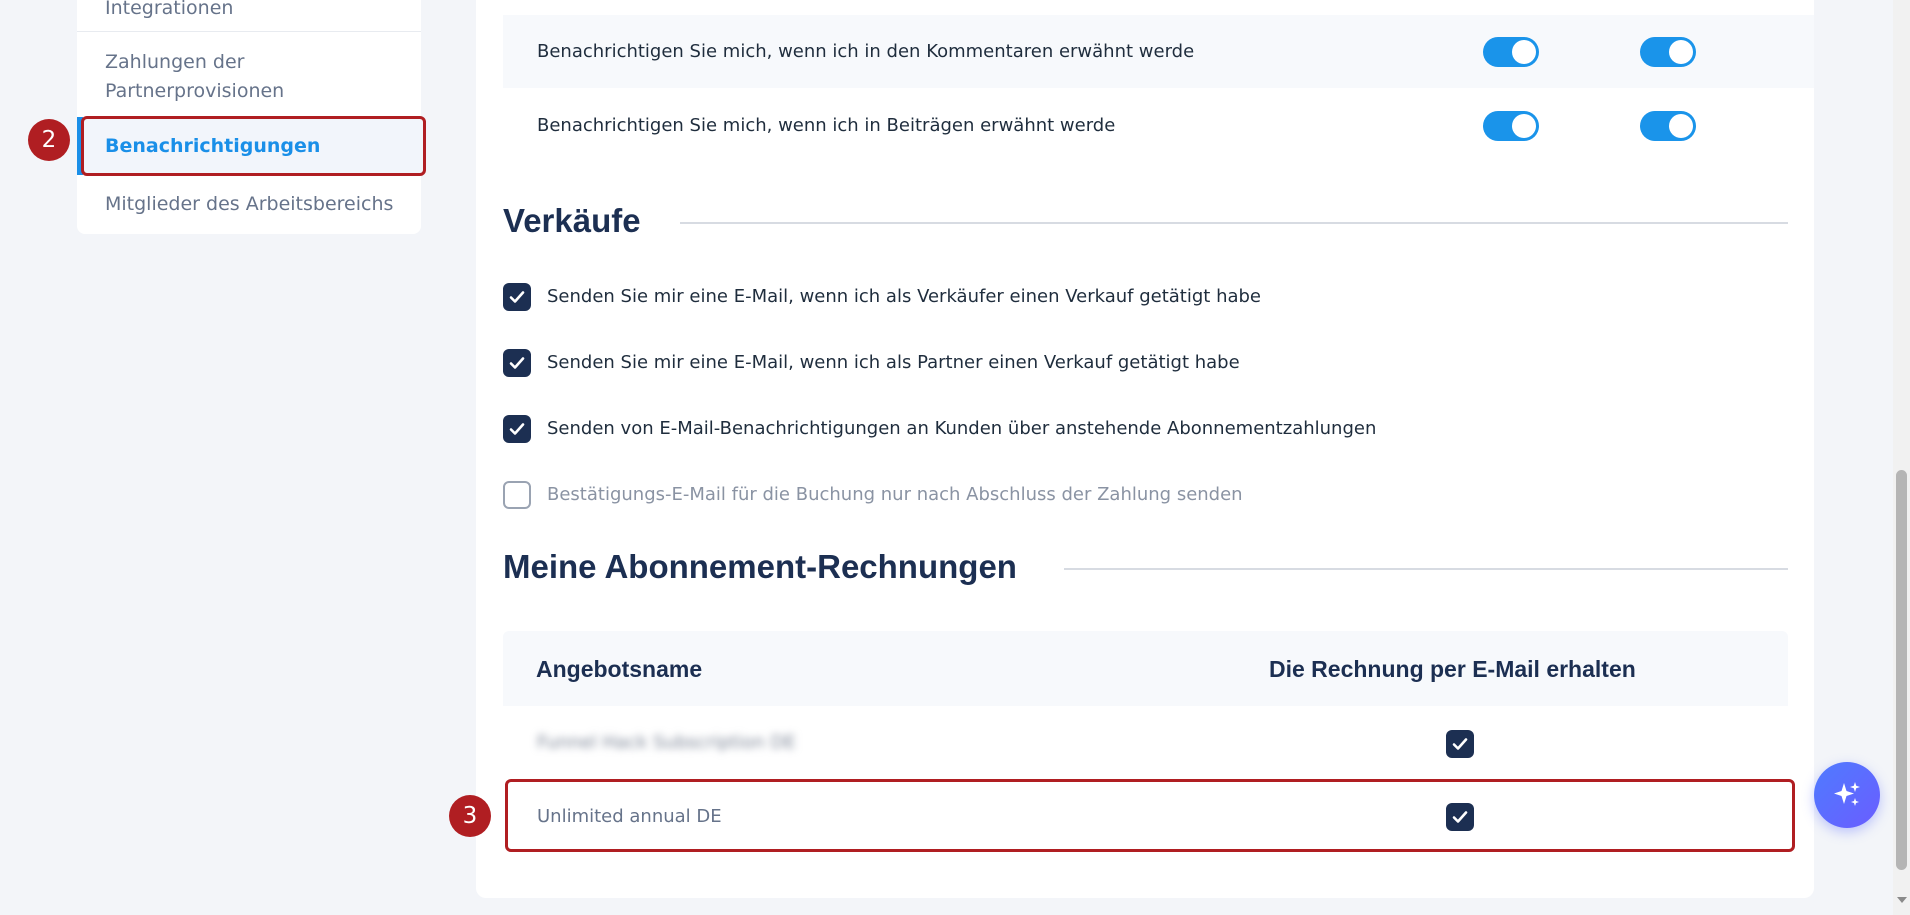 This screenshot has width=1910, height=915. I want to click on highlight-unlimited-row, so click(1150, 815).